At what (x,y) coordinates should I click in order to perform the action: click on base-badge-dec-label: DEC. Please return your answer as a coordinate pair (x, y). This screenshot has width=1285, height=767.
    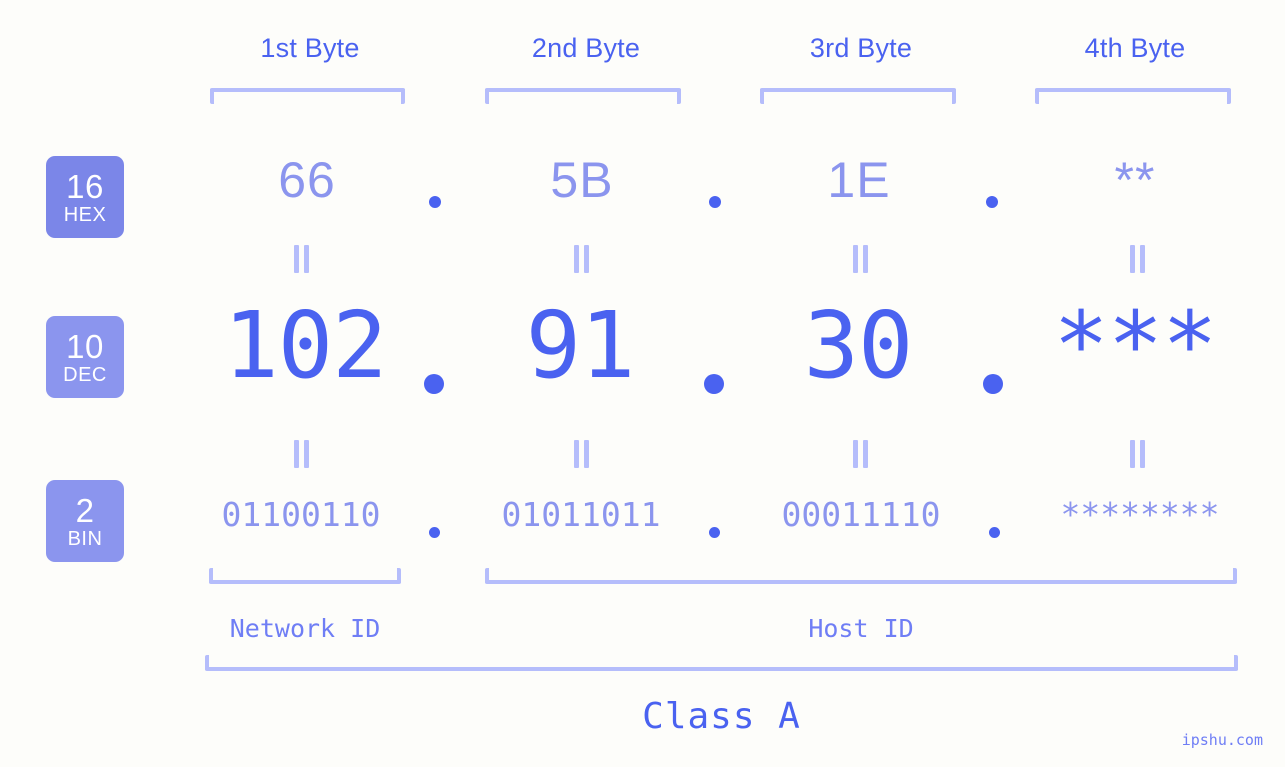
    Looking at the image, I should click on (85, 374).